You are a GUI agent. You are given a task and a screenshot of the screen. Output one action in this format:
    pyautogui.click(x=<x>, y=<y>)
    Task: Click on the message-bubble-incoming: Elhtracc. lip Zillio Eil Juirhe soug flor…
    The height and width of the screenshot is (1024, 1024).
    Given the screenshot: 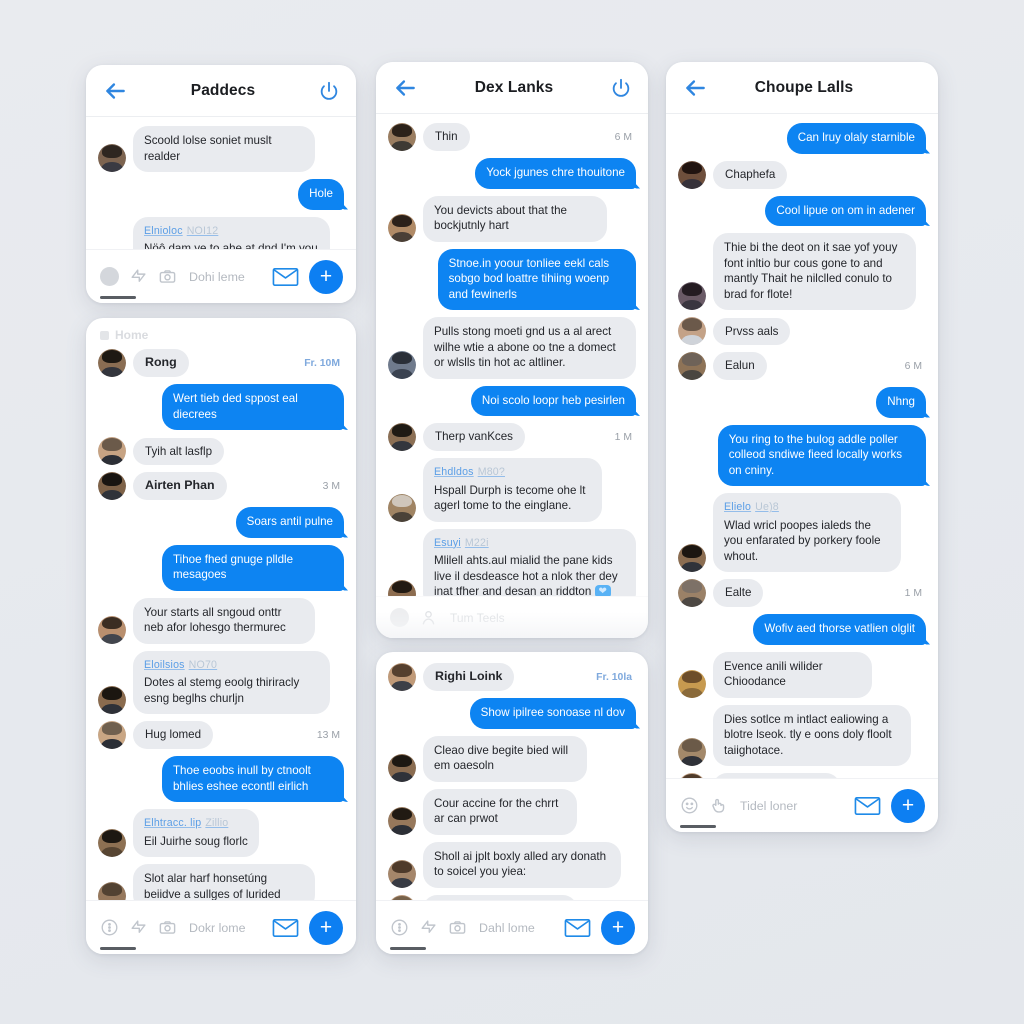 What is the action you would take?
    pyautogui.click(x=196, y=833)
    